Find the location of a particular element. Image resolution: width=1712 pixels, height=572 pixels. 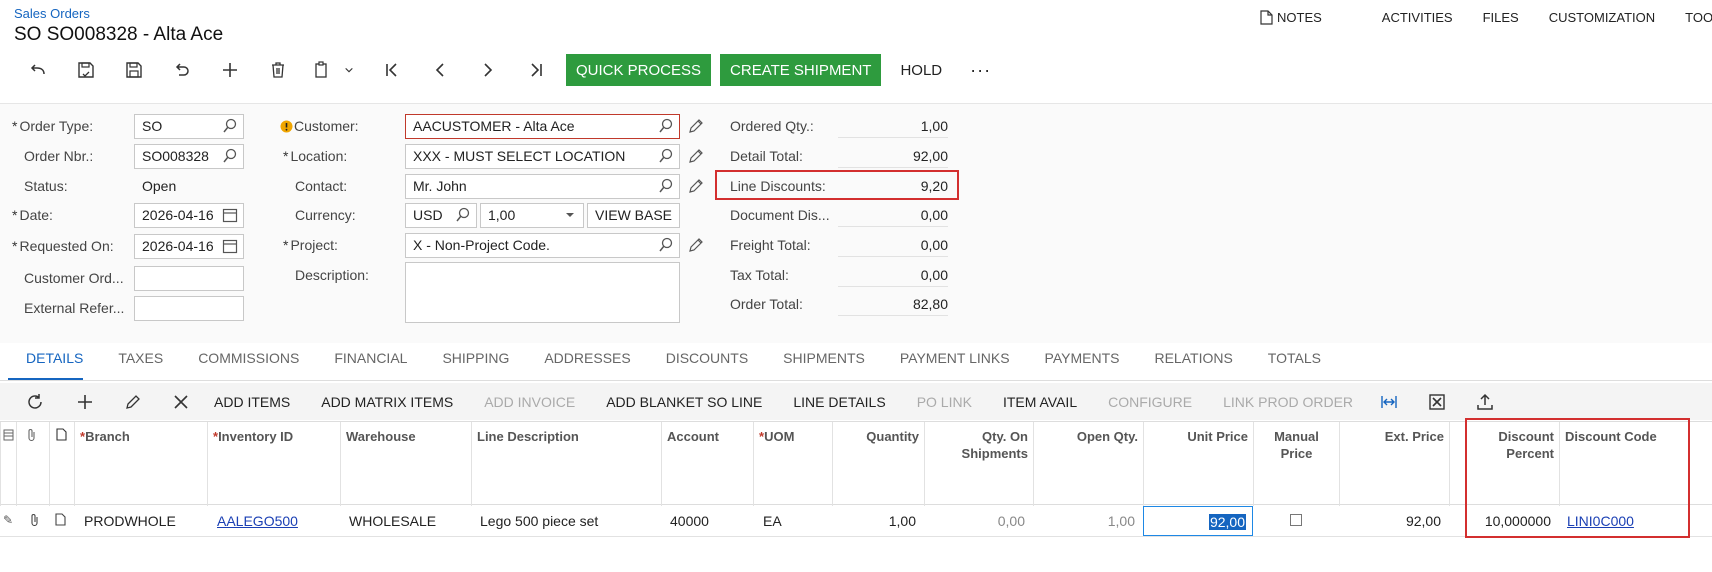

first-record-icon is located at coordinates (392, 70).